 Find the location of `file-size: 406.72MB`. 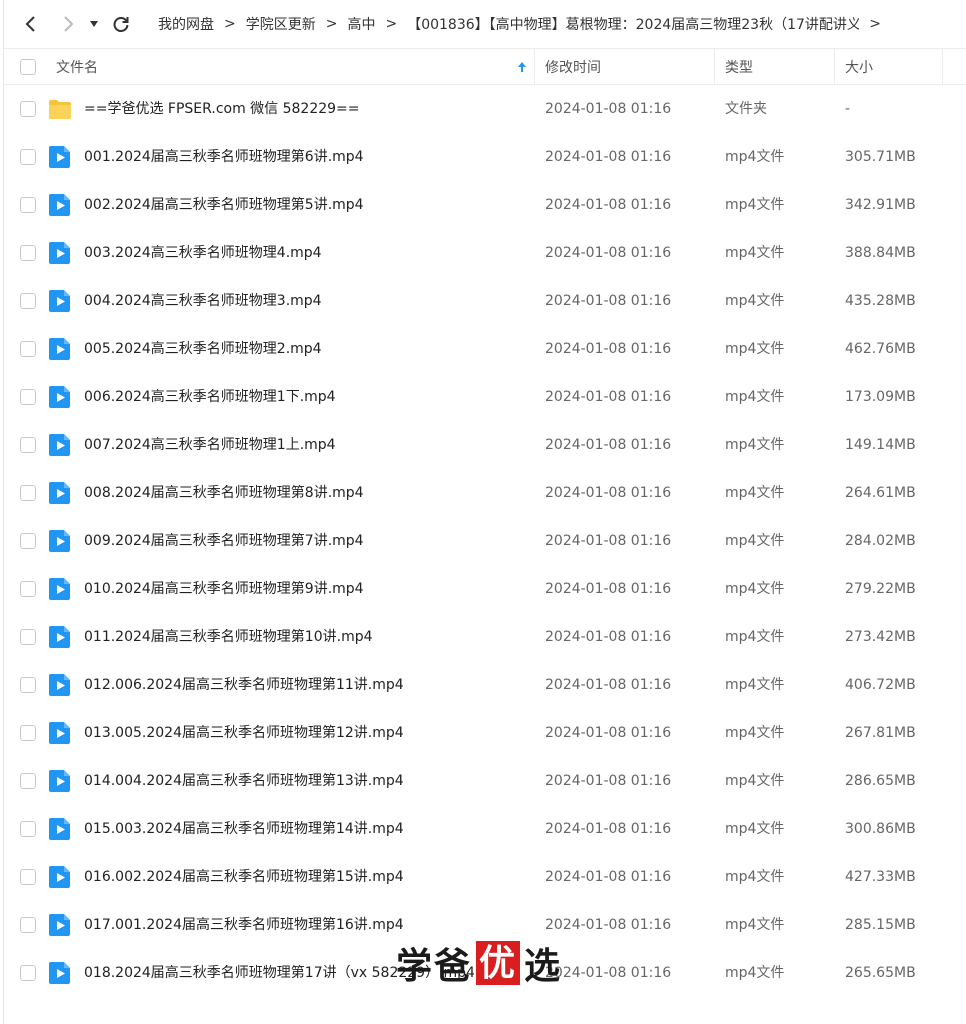

file-size: 406.72MB is located at coordinates (880, 685).